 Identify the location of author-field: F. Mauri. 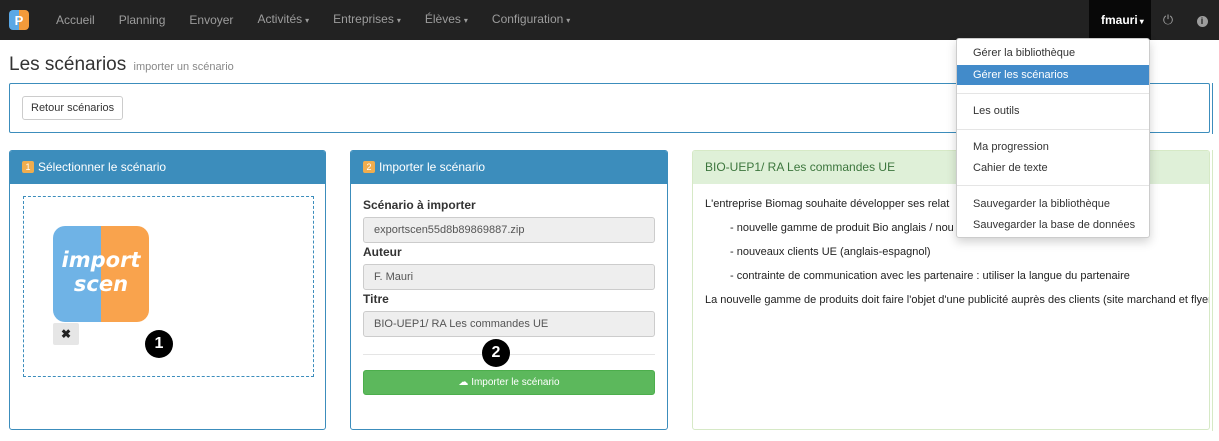
(509, 277).